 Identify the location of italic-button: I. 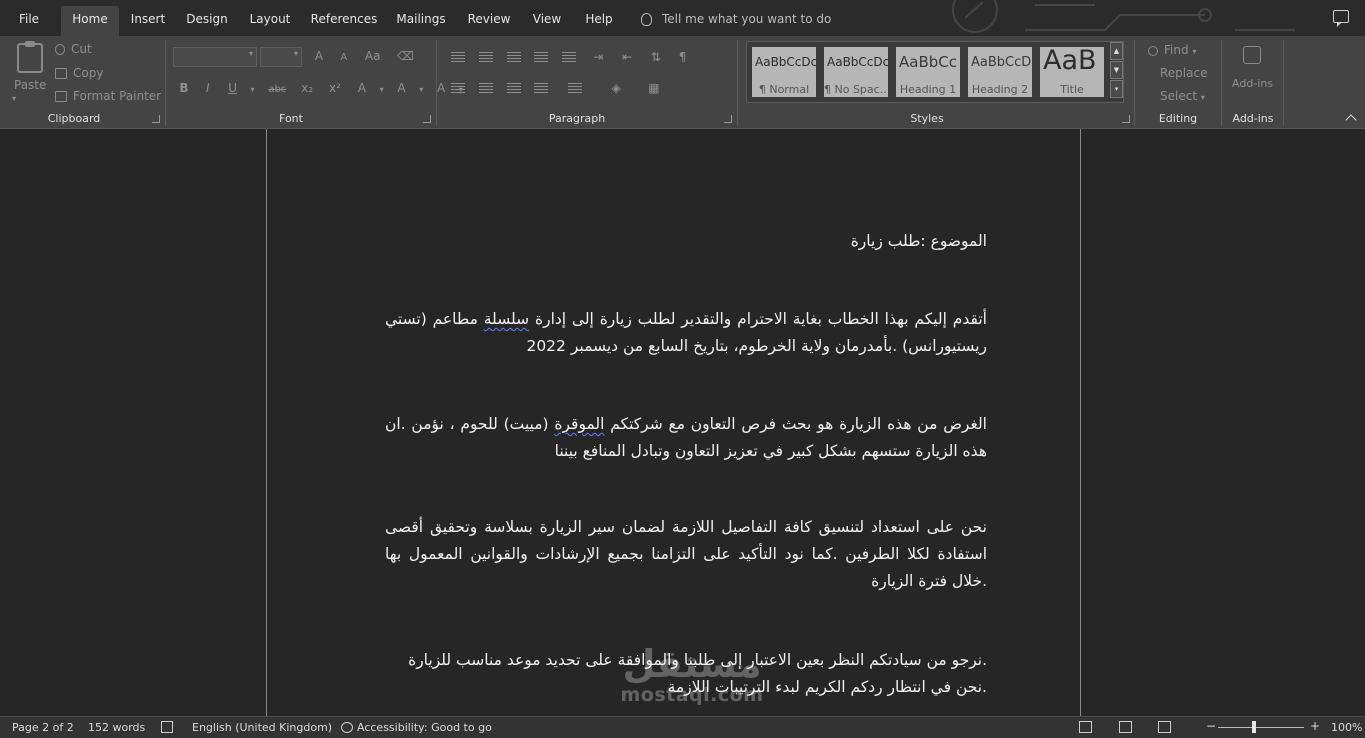
(208, 88).